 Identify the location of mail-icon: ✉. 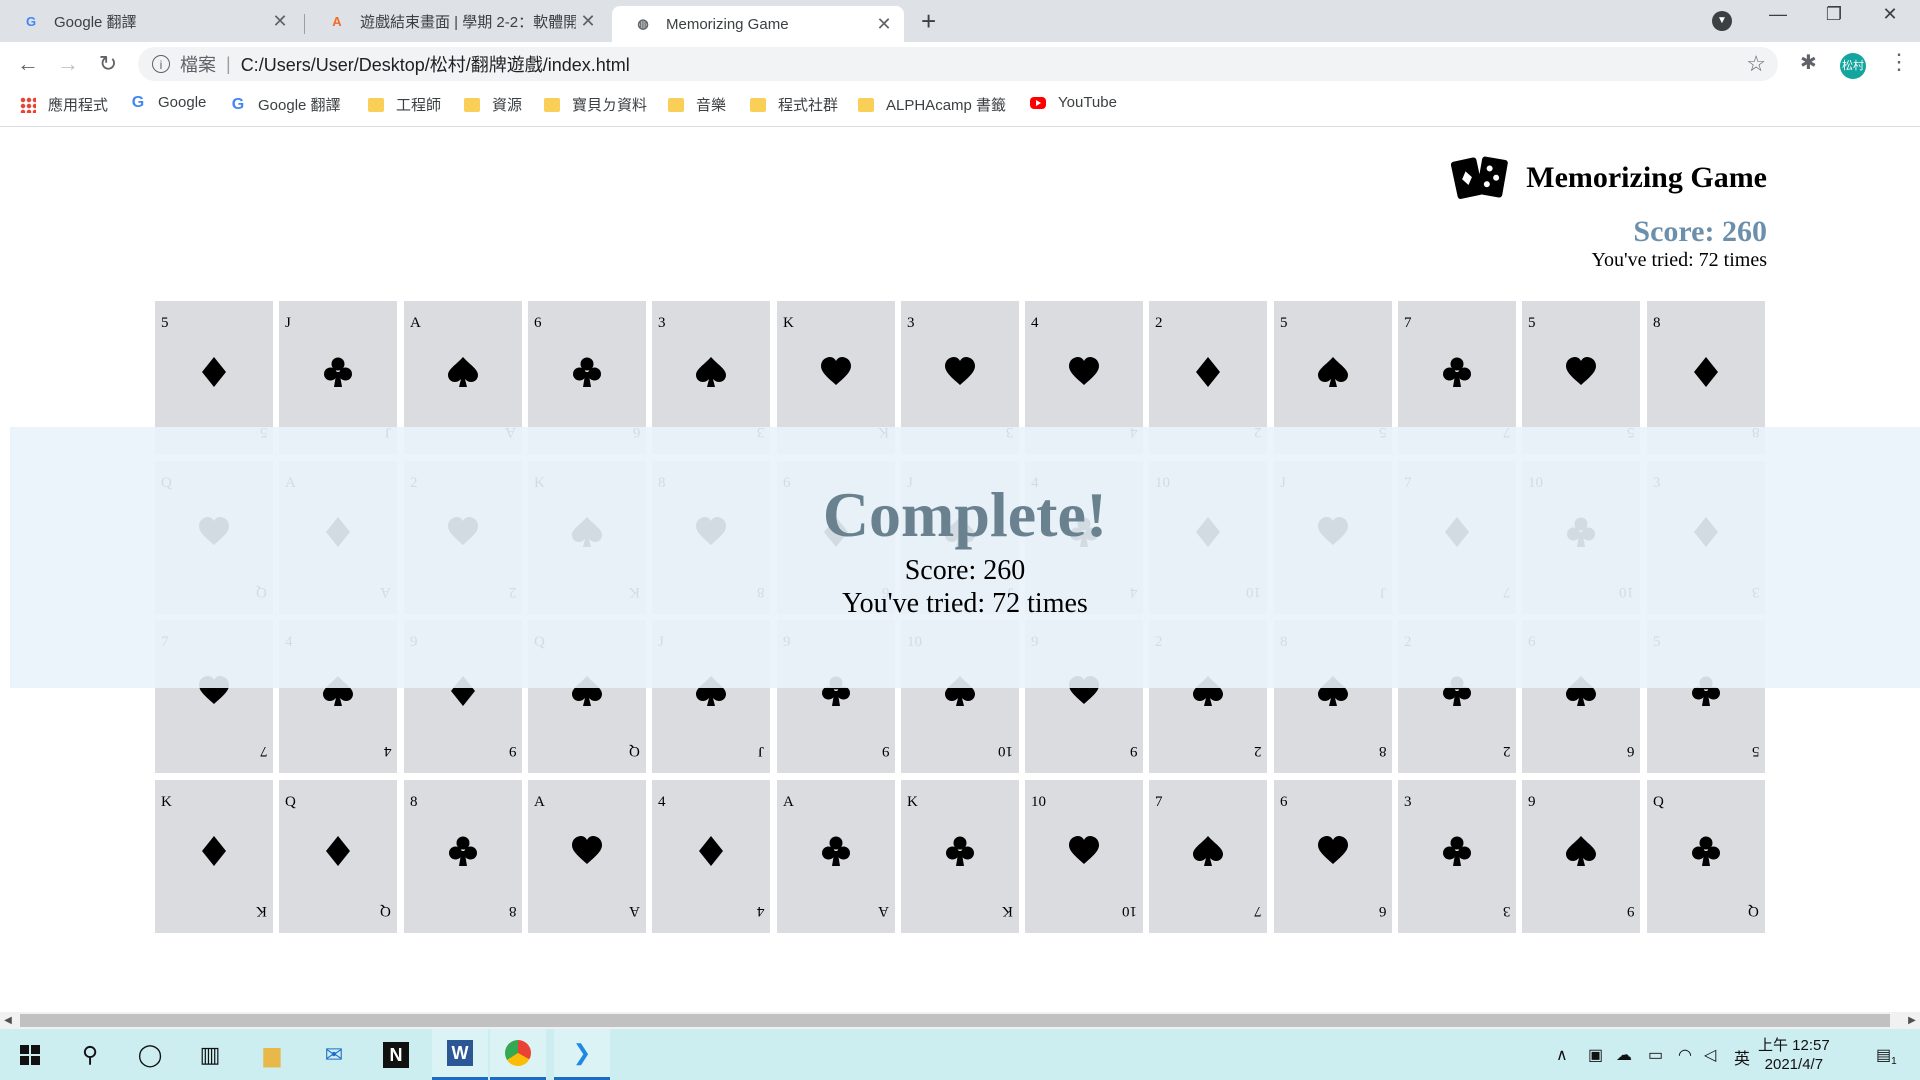
(334, 1054).